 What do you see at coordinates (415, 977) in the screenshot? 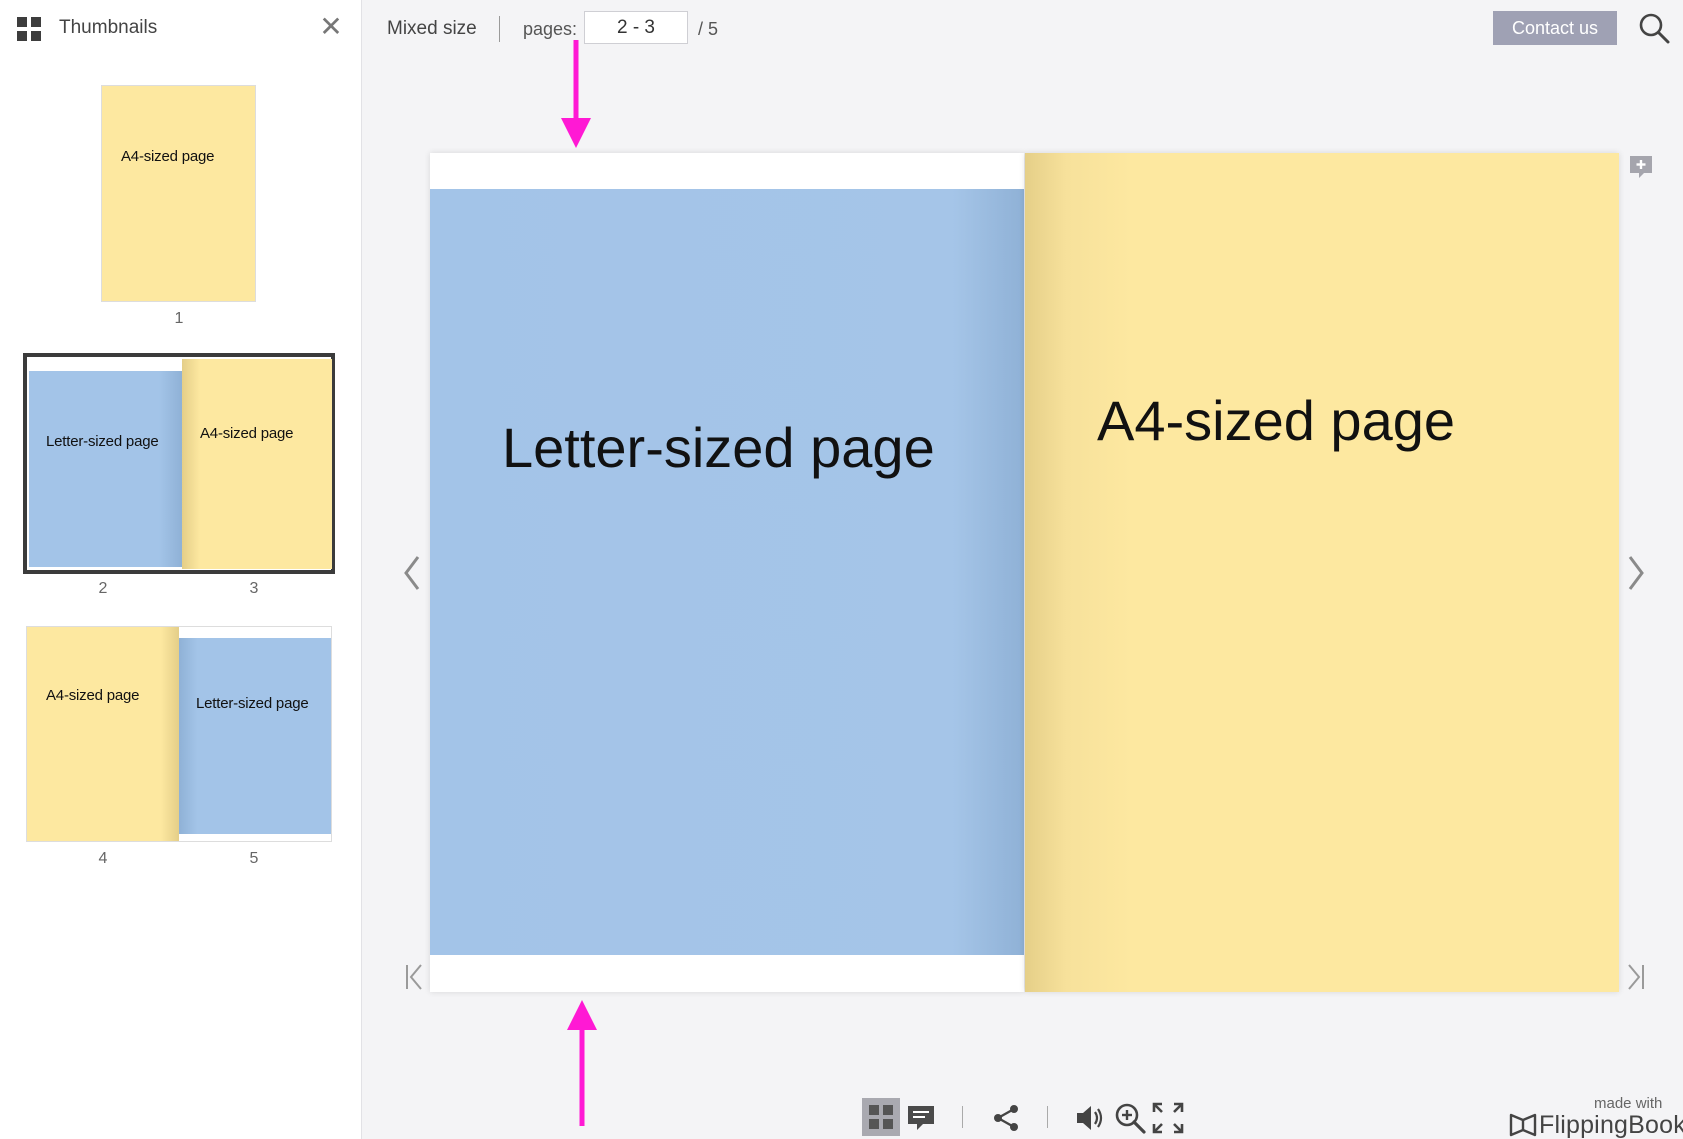
I see `first-page-icon` at bounding box center [415, 977].